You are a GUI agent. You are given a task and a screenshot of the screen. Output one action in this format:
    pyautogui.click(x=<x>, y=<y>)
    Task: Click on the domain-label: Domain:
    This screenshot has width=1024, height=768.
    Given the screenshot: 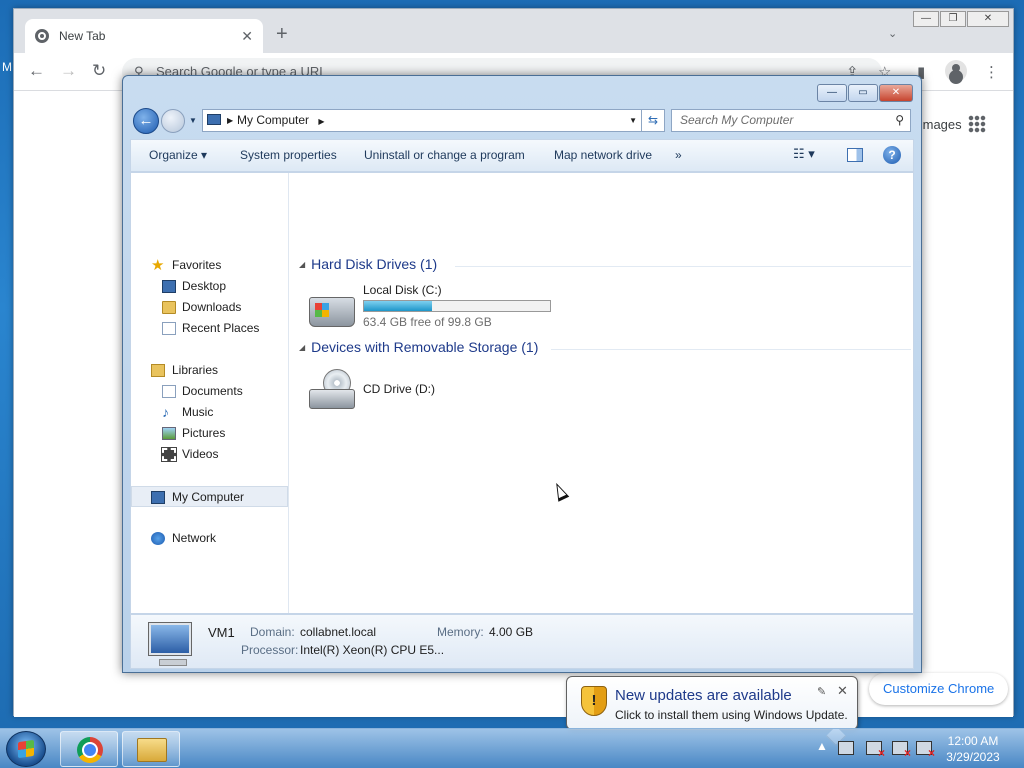 What is the action you would take?
    pyautogui.click(x=272, y=632)
    